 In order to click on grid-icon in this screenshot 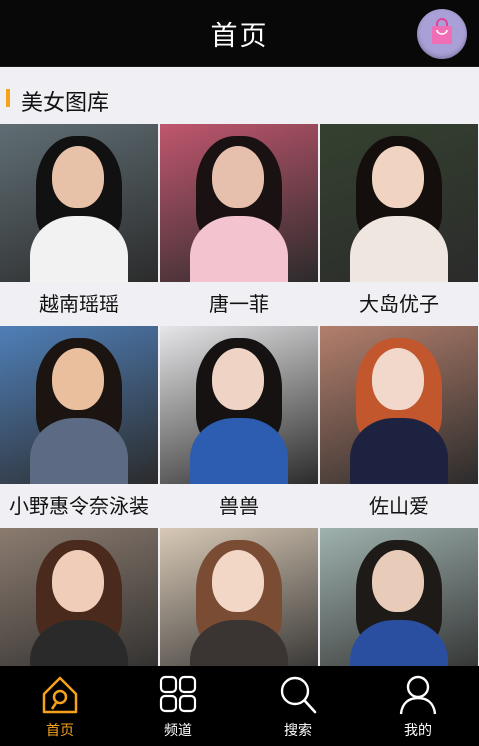, I will do `click(178, 695)`.